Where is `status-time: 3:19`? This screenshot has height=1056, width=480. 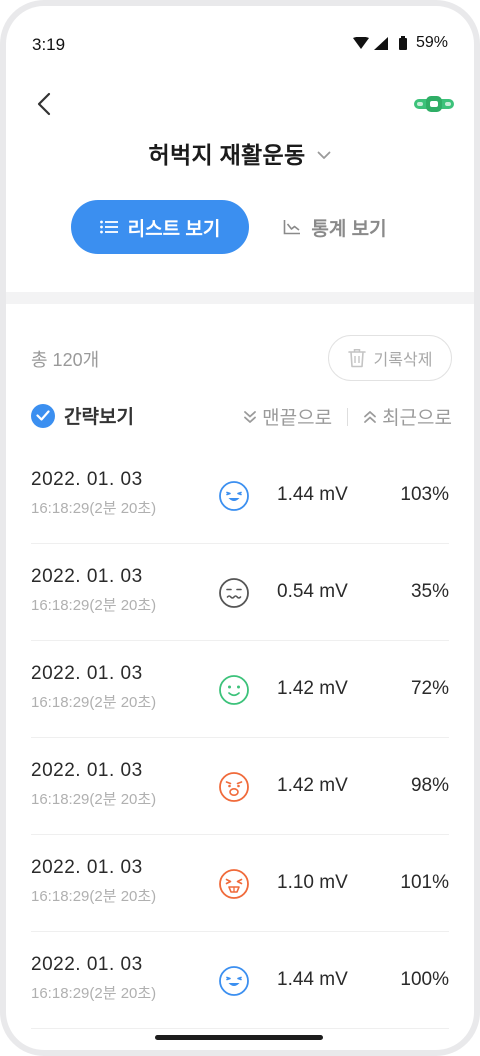 status-time: 3:19 is located at coordinates (49, 44).